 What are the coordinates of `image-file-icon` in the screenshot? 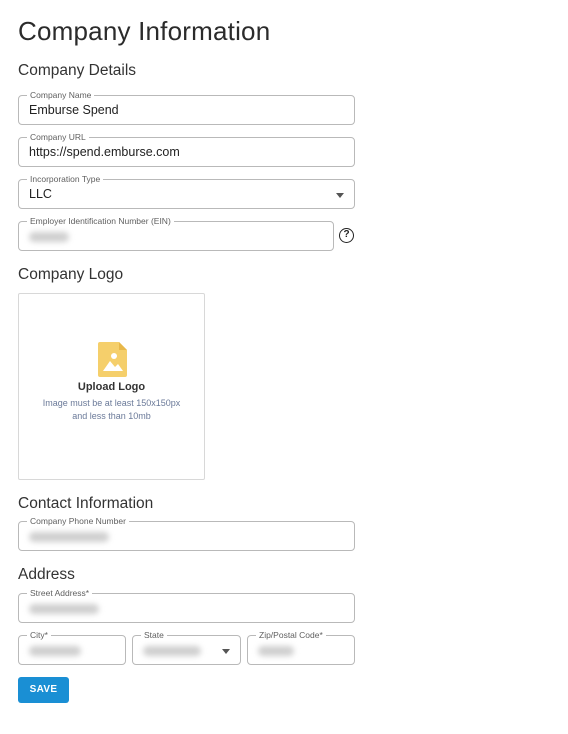 It's located at (112, 359).